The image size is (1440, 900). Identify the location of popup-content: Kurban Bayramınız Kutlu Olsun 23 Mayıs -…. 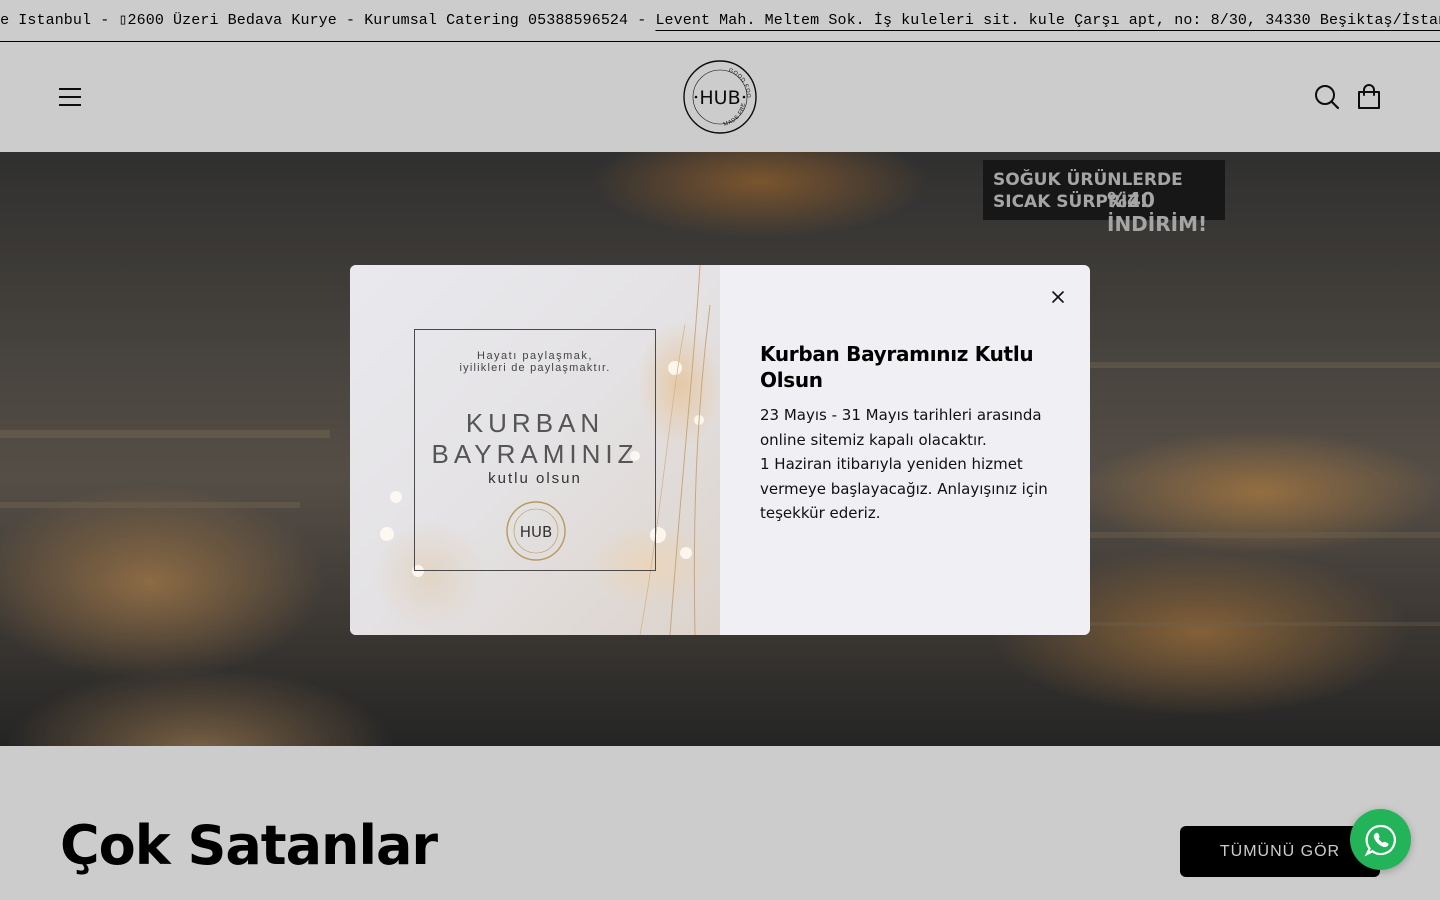
(905, 433).